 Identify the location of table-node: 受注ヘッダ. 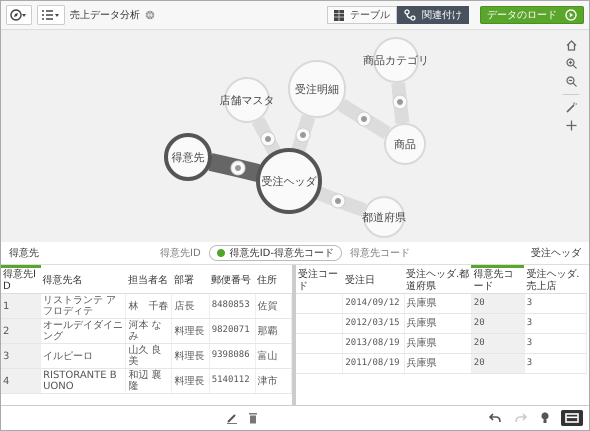
(289, 181).